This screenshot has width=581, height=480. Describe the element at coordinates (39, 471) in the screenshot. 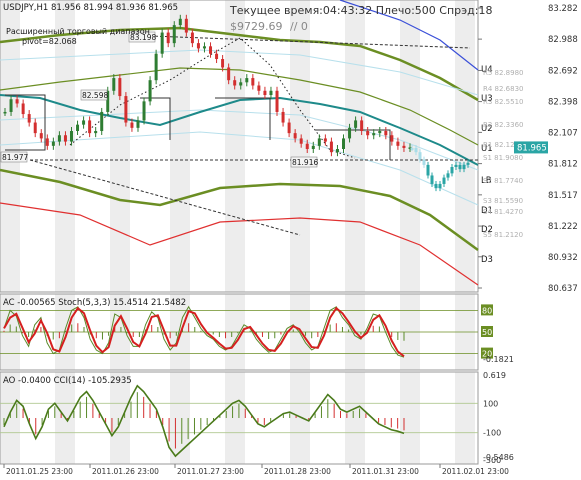

I see `time-tick-label: 2011.01.25 23:00` at that location.